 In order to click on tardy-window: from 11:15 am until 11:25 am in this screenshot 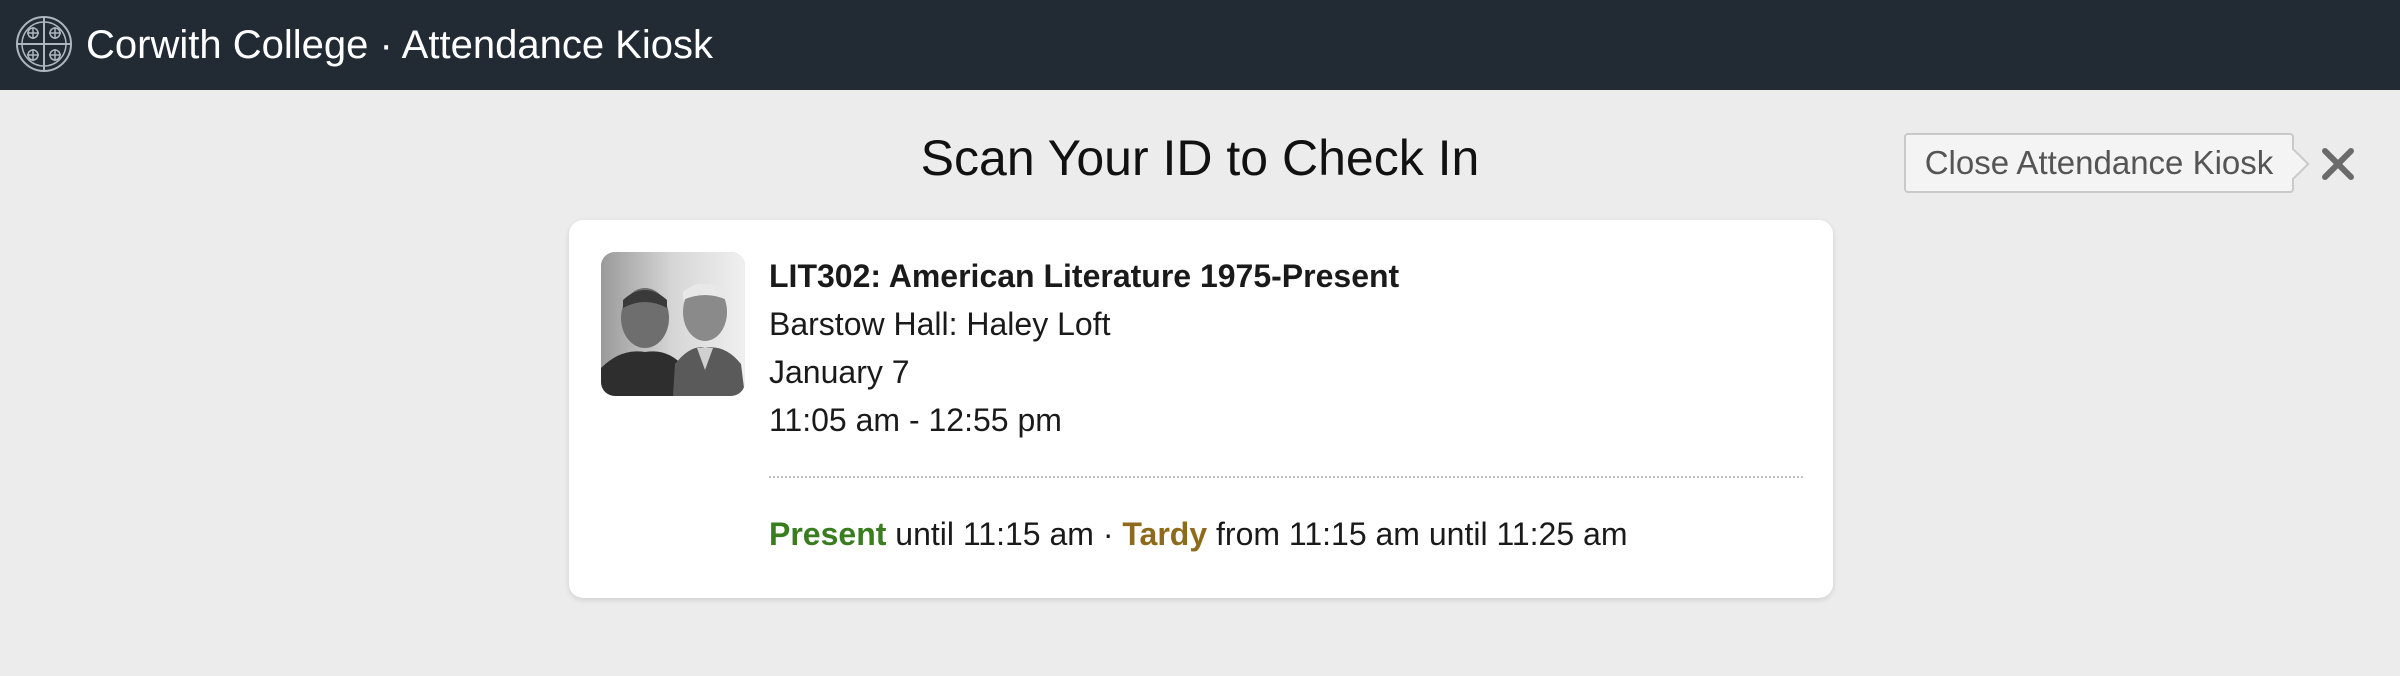, I will do `click(1422, 534)`.